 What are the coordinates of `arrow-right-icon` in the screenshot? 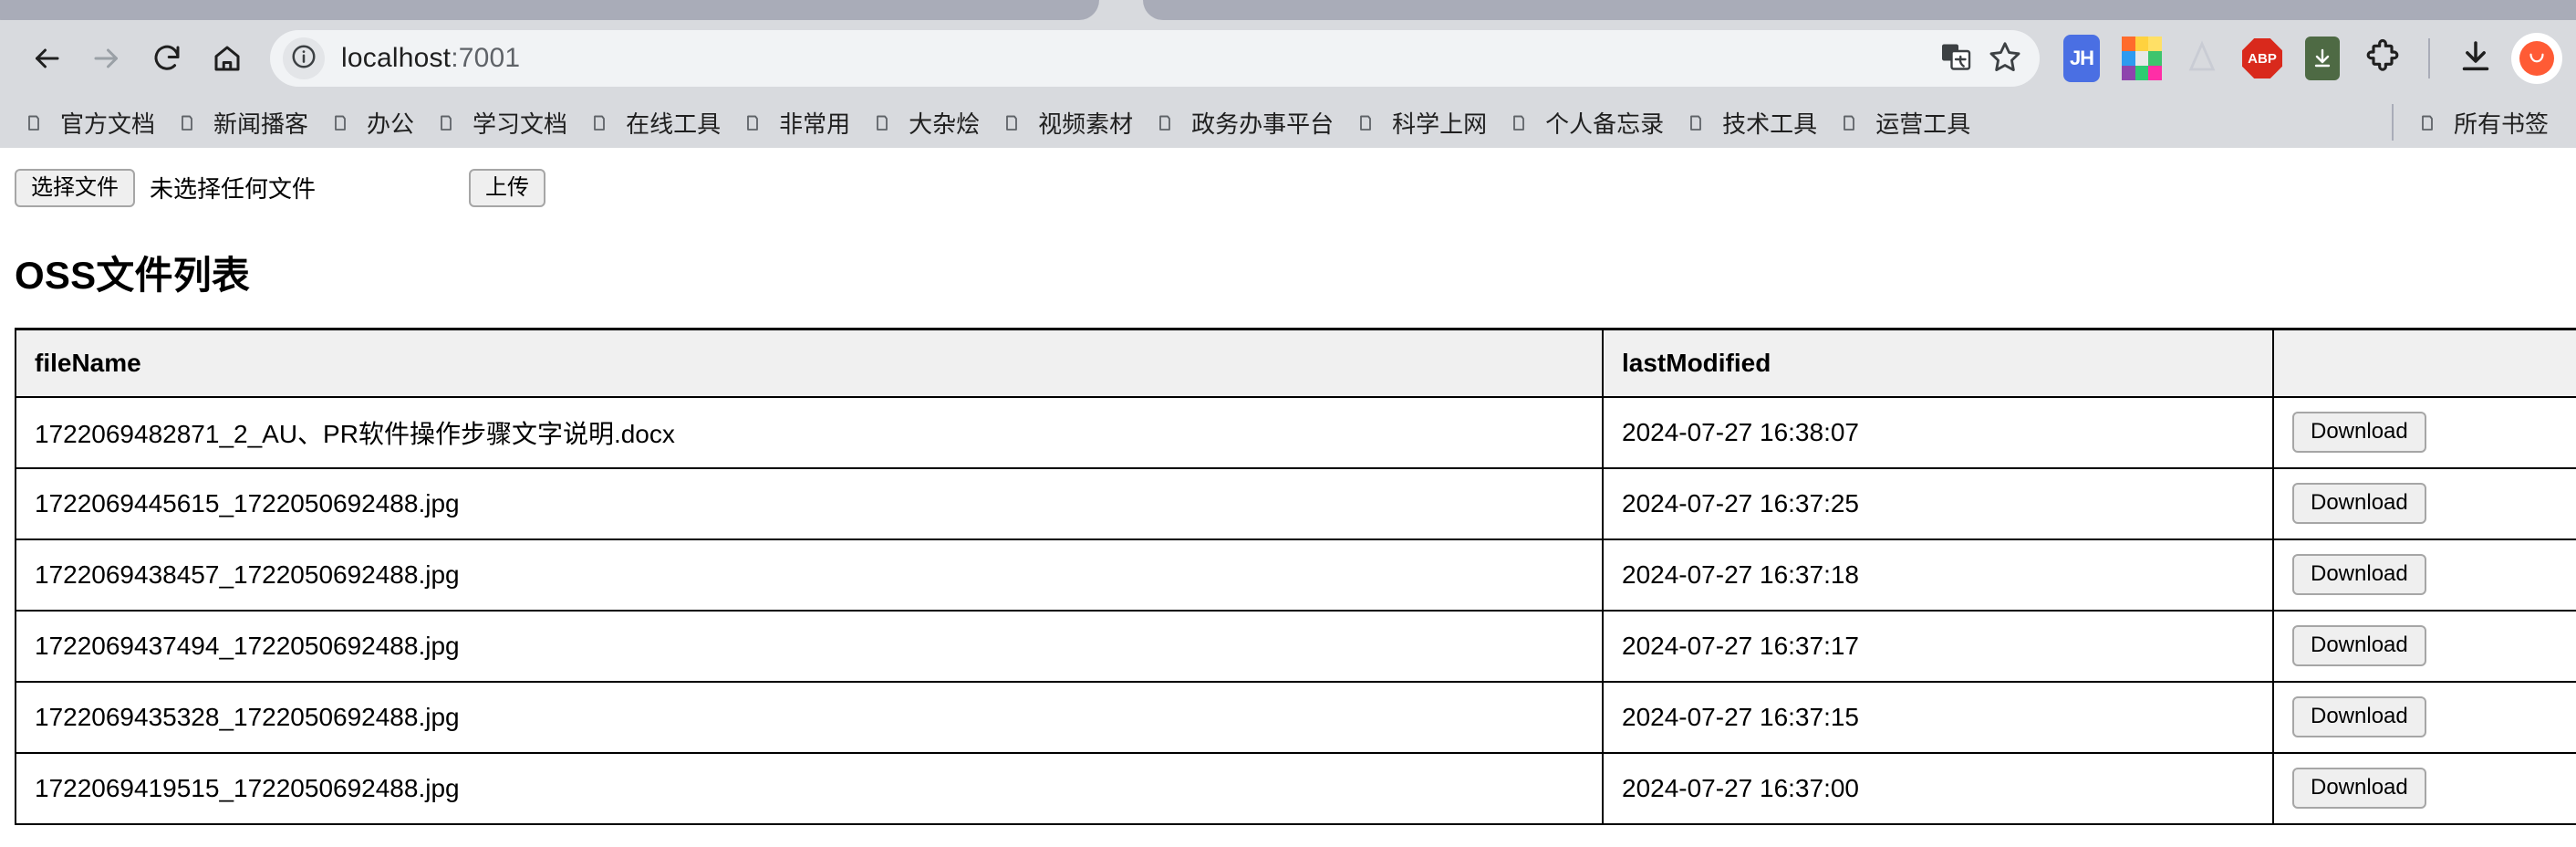 It's located at (107, 59).